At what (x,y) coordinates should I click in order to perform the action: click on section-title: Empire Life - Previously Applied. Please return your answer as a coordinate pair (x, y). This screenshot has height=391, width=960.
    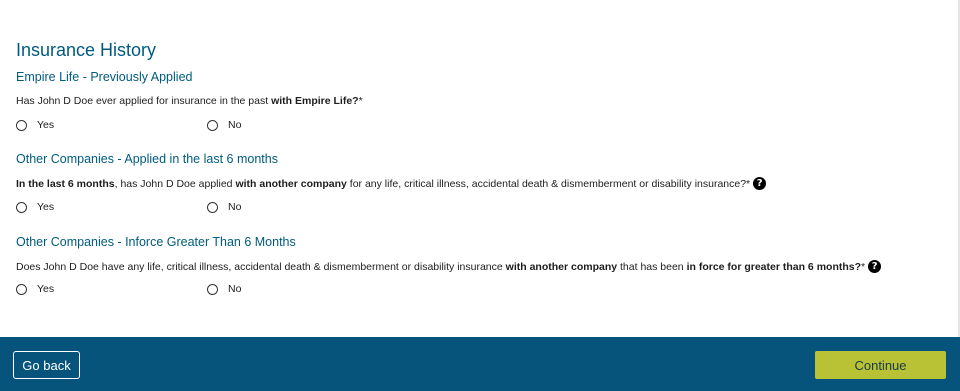
    Looking at the image, I should click on (104, 77).